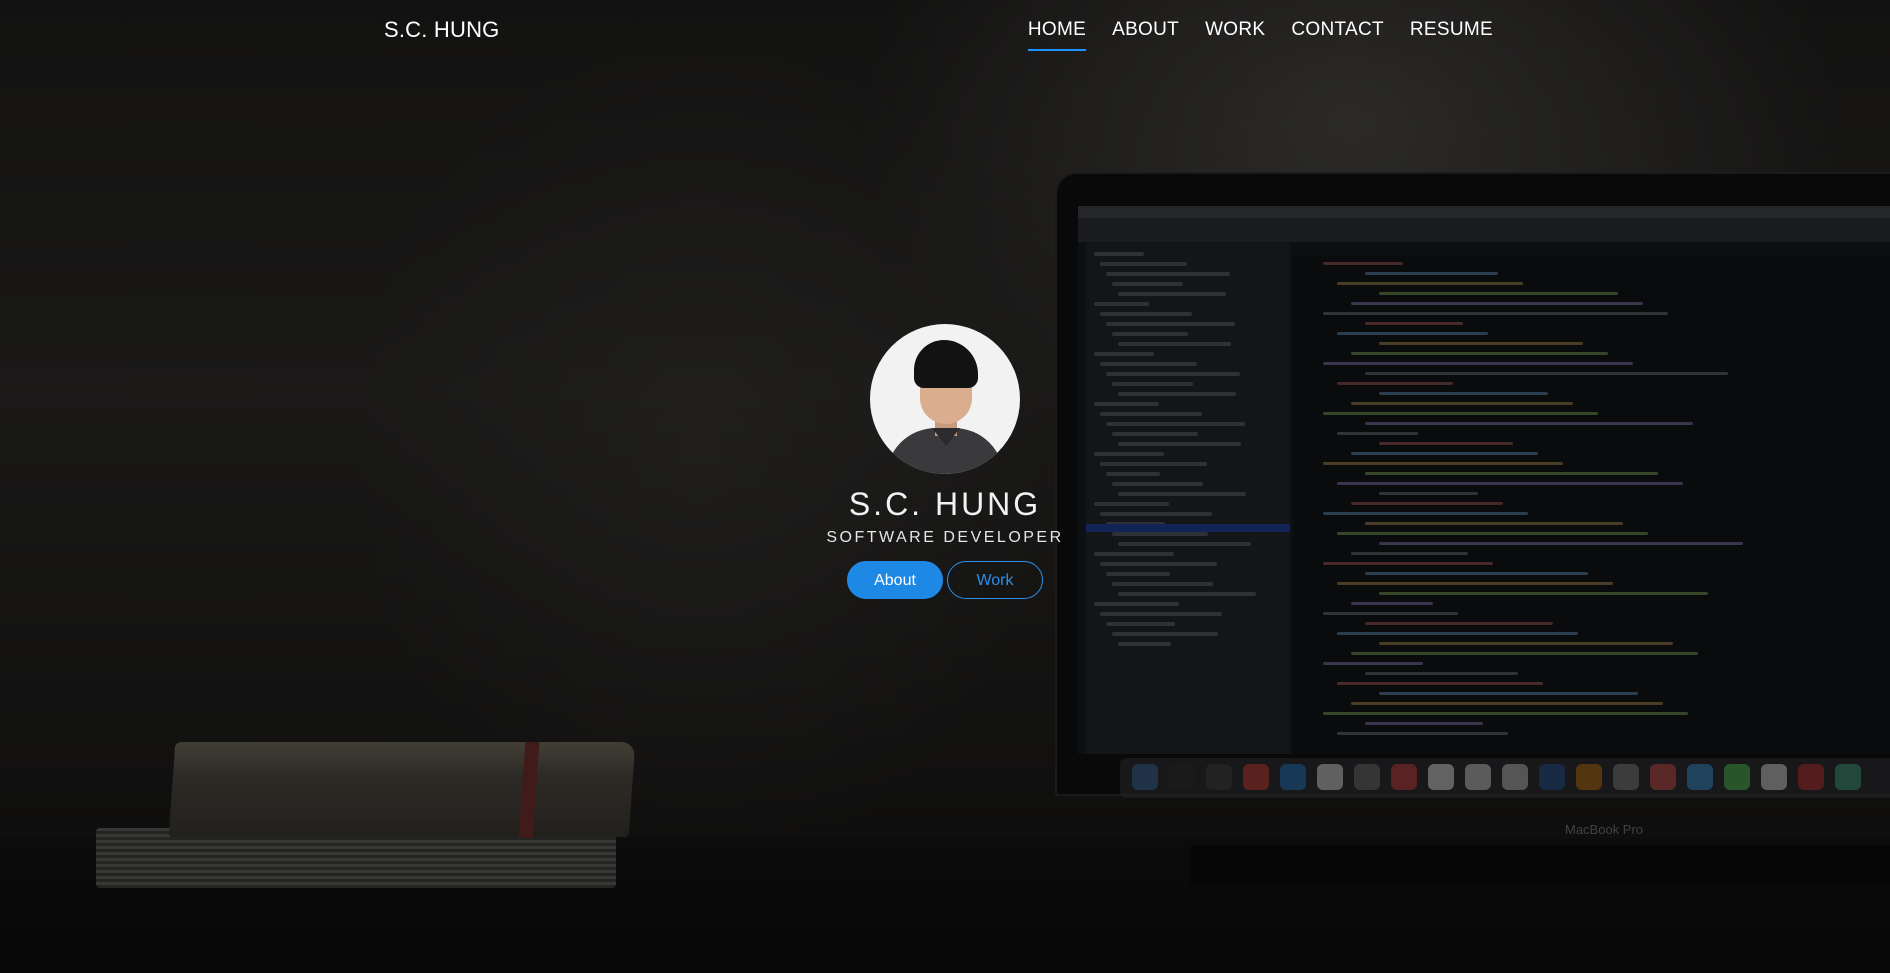 The width and height of the screenshot is (1890, 973). Describe the element at coordinates (945, 537) in the screenshot. I see `profile-title: SOFTWARE DEVELOPER` at that location.